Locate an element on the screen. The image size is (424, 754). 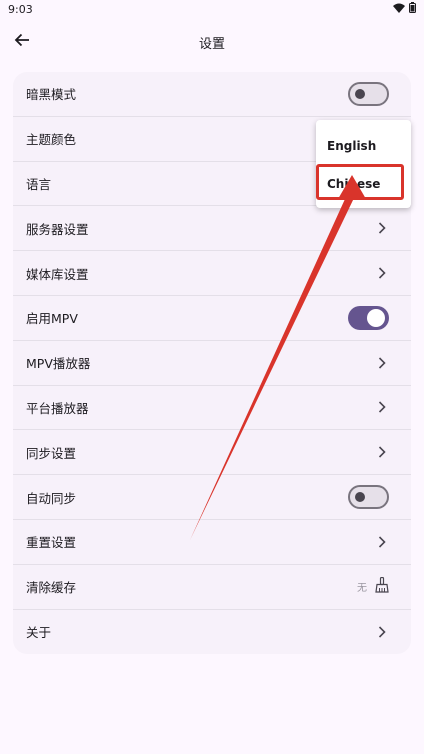
language-menu: English Chinese is located at coordinates (363, 164).